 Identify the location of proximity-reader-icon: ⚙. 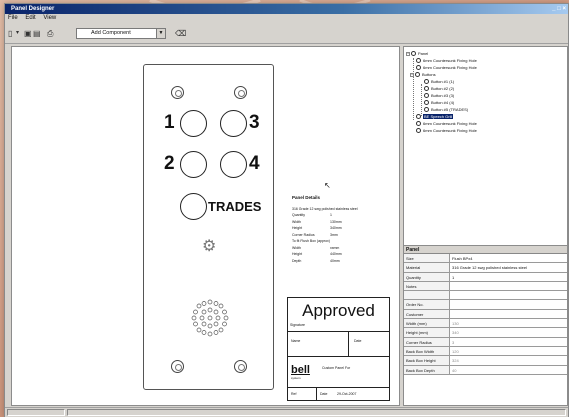
(209, 247).